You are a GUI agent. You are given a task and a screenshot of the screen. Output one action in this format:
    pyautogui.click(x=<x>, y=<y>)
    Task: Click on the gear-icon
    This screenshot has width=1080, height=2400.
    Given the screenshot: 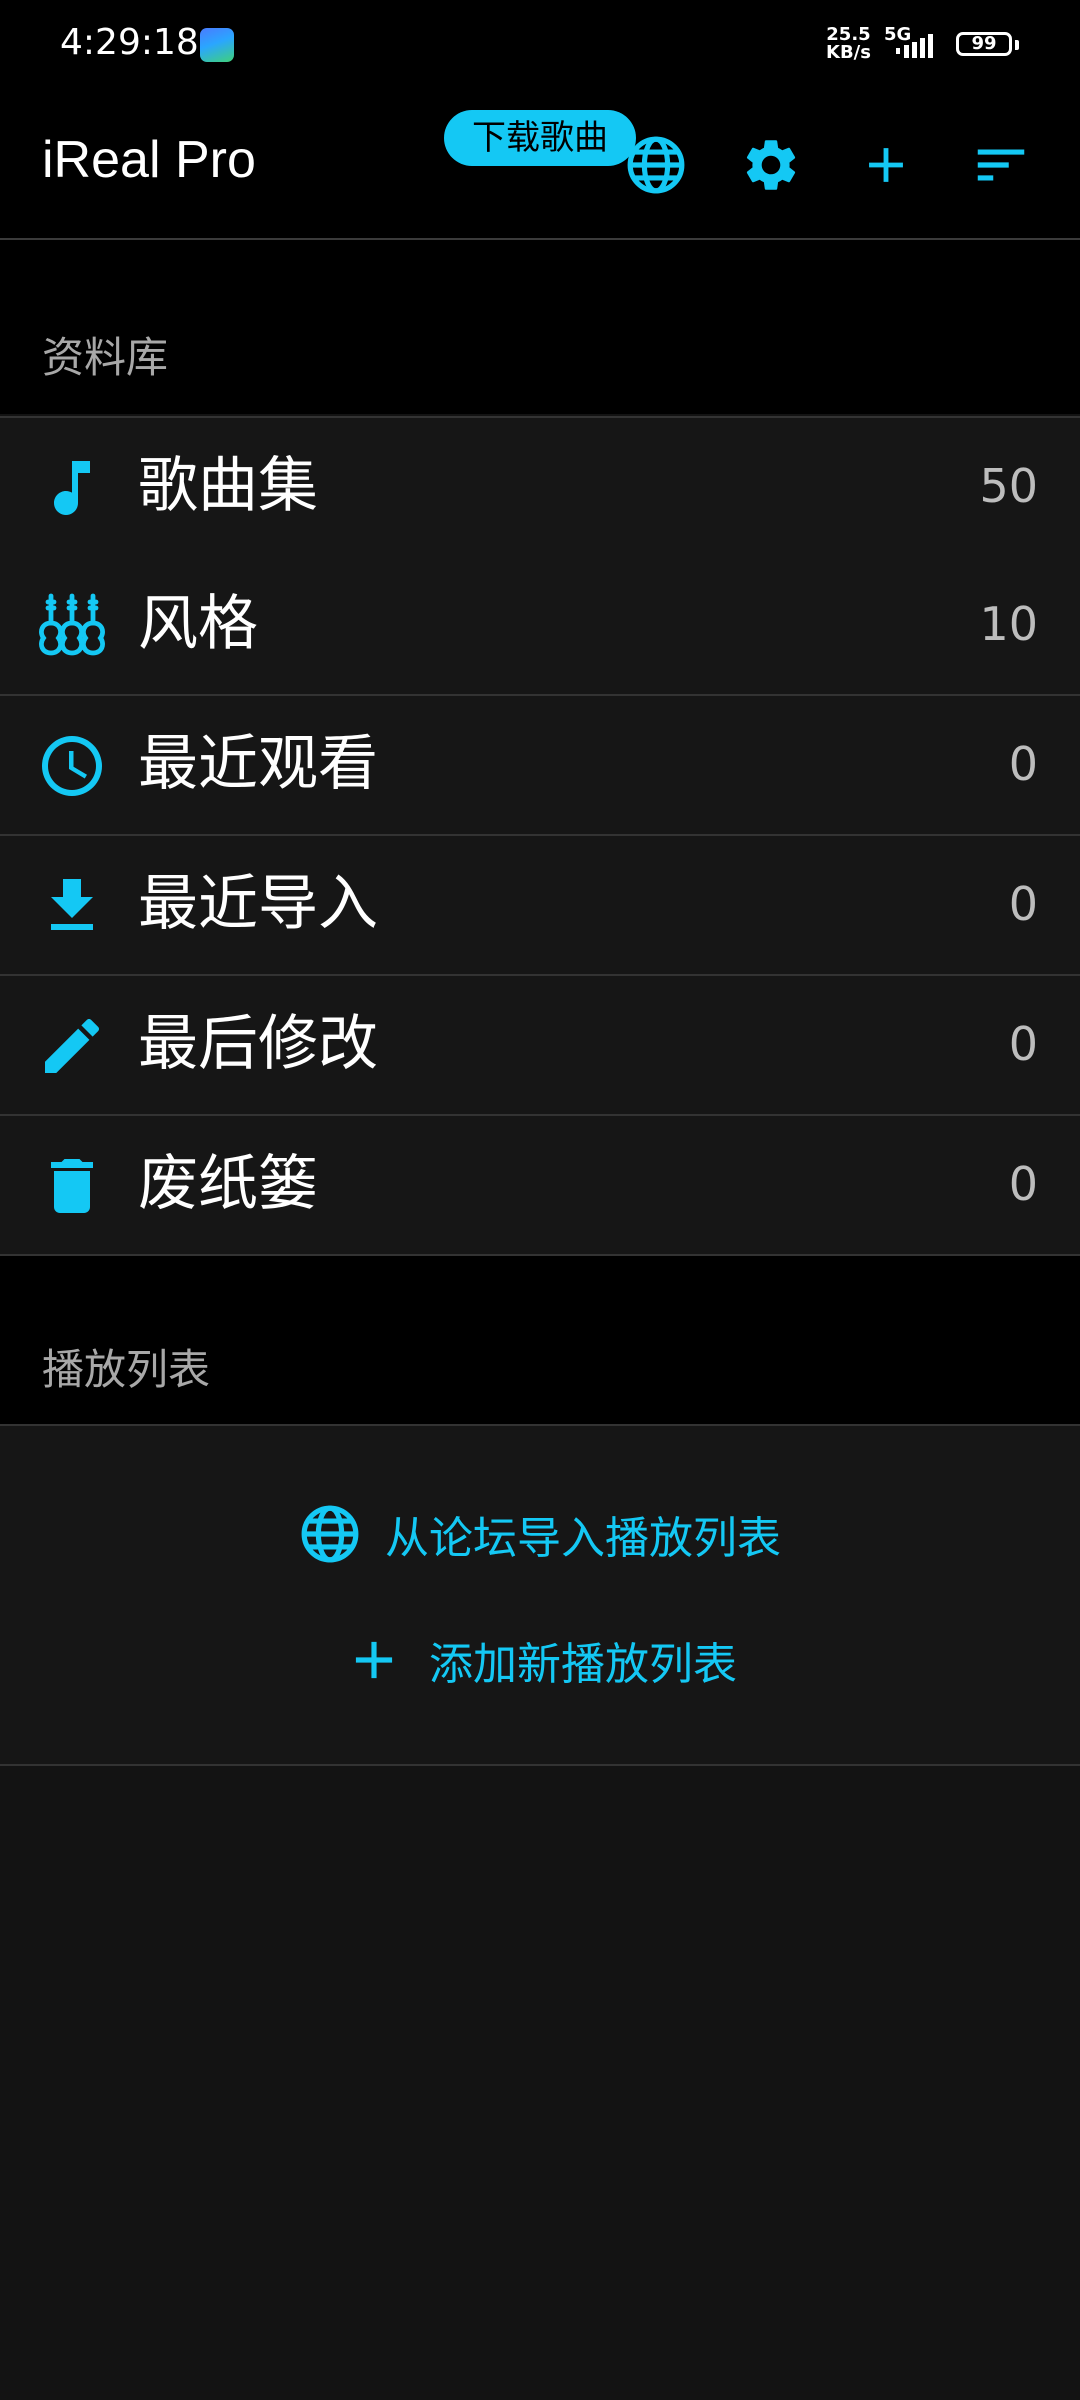 What is the action you would take?
    pyautogui.click(x=771, y=165)
    